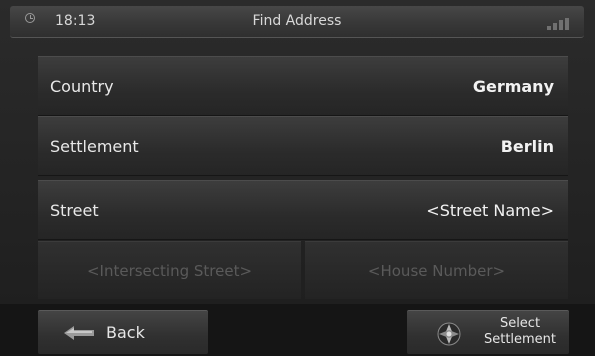 This screenshot has height=356, width=595. What do you see at coordinates (520, 339) in the screenshot?
I see `select-label-line2: Settlement` at bounding box center [520, 339].